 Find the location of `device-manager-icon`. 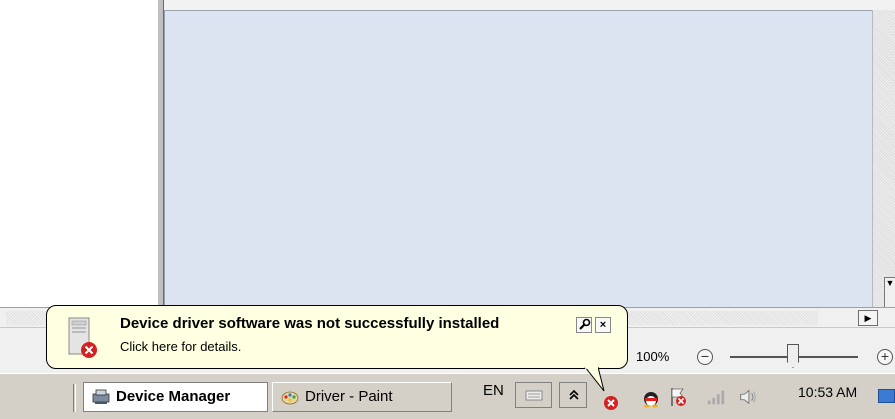

device-manager-icon is located at coordinates (101, 396).